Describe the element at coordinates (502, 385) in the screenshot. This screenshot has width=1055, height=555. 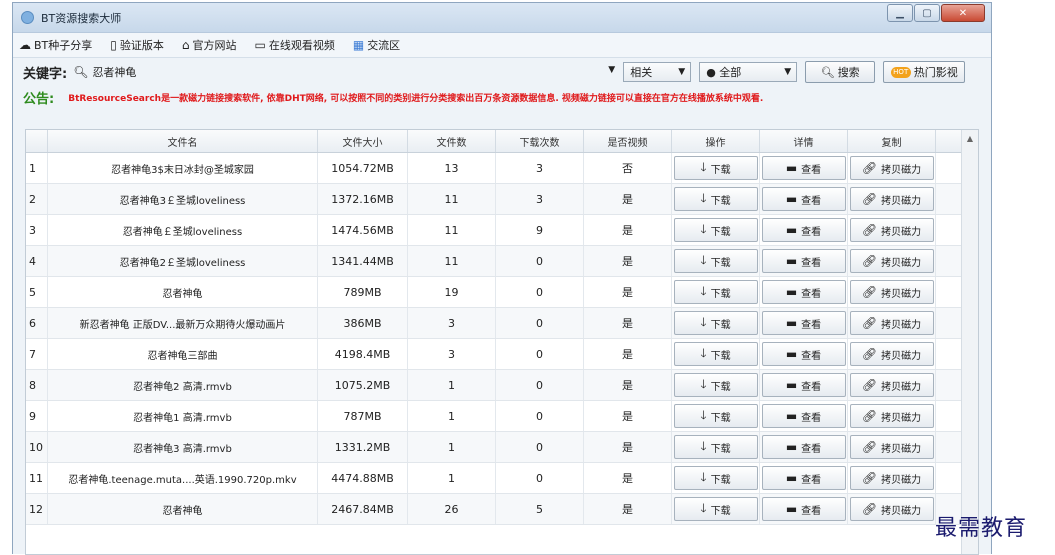
I see `table-row: 8 忍者神龟2 高清.rmvb 1075.2MB 1 0 是 🡓 下载 ▬ 查看 🔗︎ 拷贝磁力` at that location.